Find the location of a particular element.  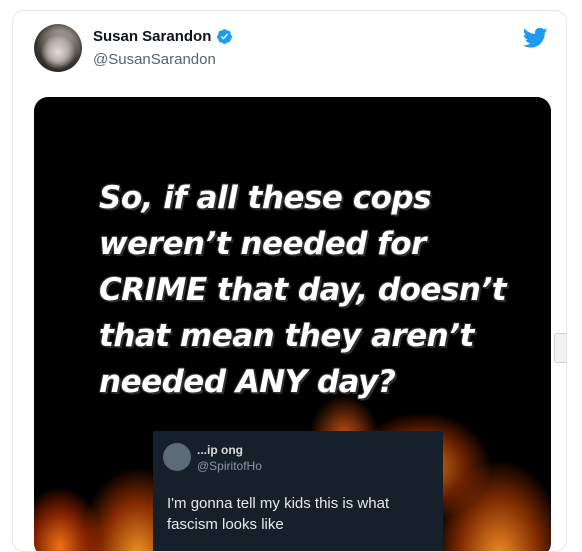

avatar is located at coordinates (58, 48).